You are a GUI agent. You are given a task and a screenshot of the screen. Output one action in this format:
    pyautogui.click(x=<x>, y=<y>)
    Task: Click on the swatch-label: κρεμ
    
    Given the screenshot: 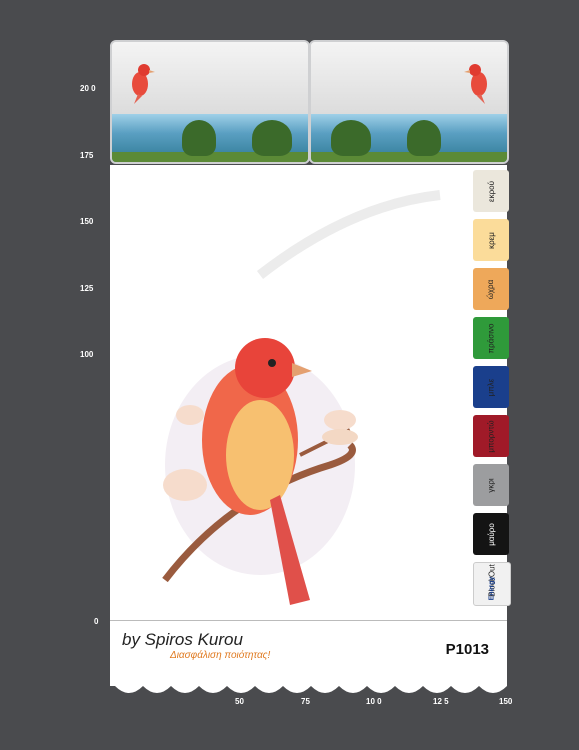 What is the action you would take?
    pyautogui.click(x=491, y=240)
    